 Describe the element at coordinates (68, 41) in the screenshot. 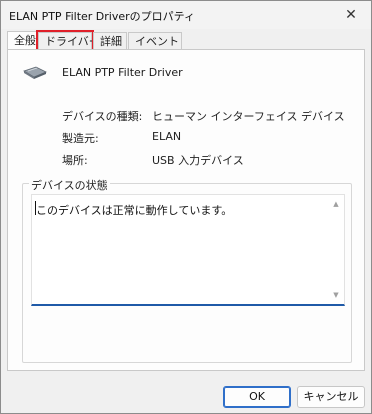

I see `tab-driver: ドライバー` at that location.